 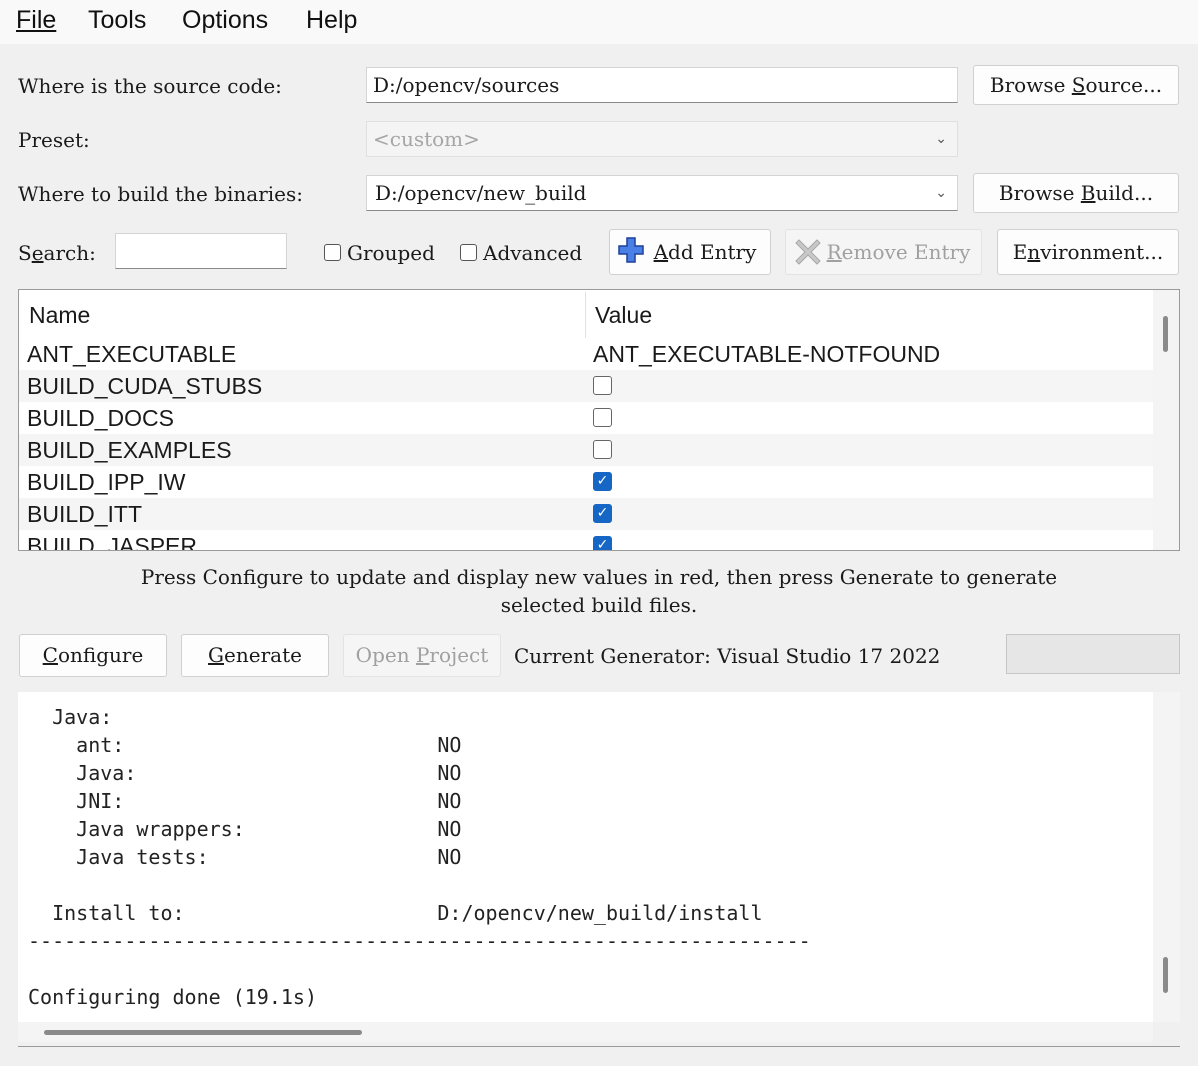 What do you see at coordinates (766, 354) in the screenshot?
I see `row-value: ANT_EXECUTABLE-NOTFOUND` at bounding box center [766, 354].